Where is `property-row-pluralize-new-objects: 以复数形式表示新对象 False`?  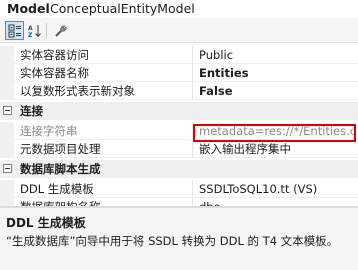 property-row-pluralize-new-objects: 以复数形式表示新对象 False is located at coordinates (179, 91).